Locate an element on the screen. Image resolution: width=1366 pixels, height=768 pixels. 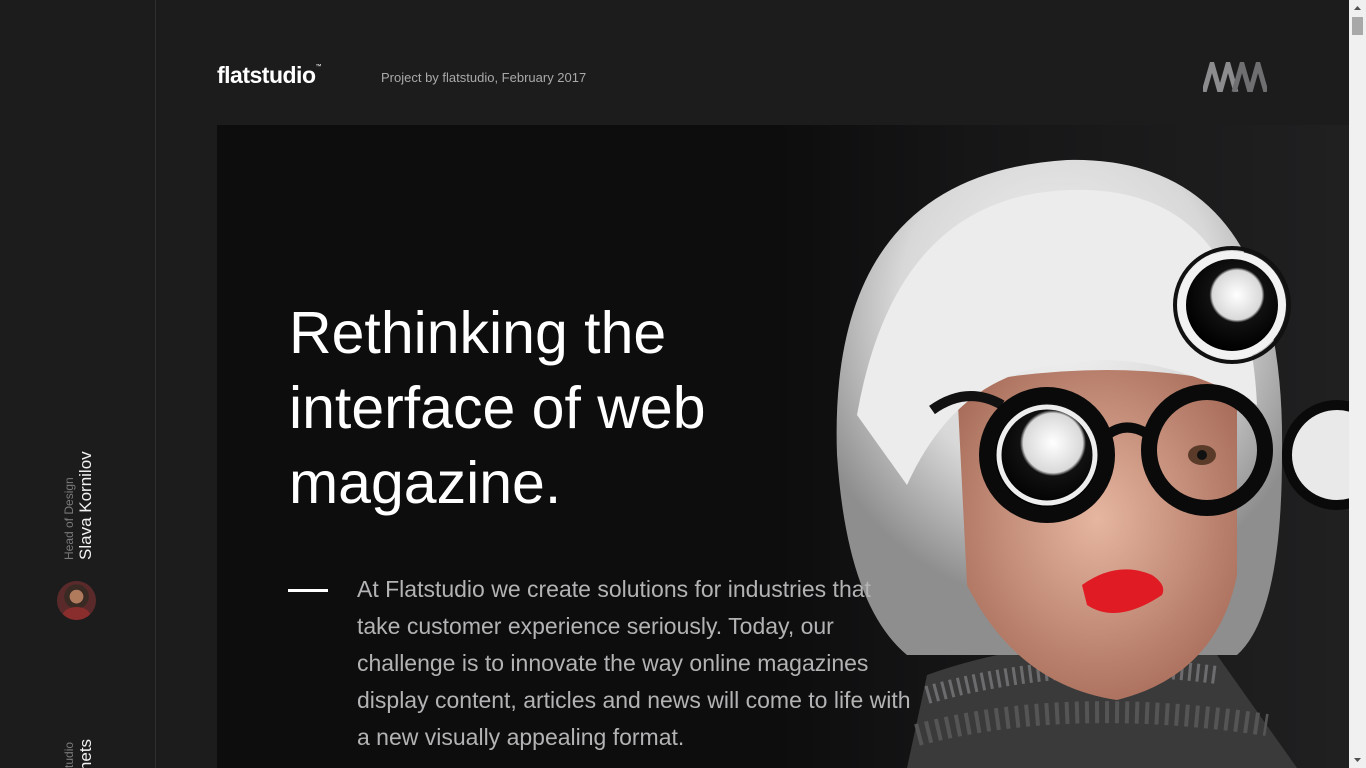
logo-text: flatstudio is located at coordinates (266, 75).